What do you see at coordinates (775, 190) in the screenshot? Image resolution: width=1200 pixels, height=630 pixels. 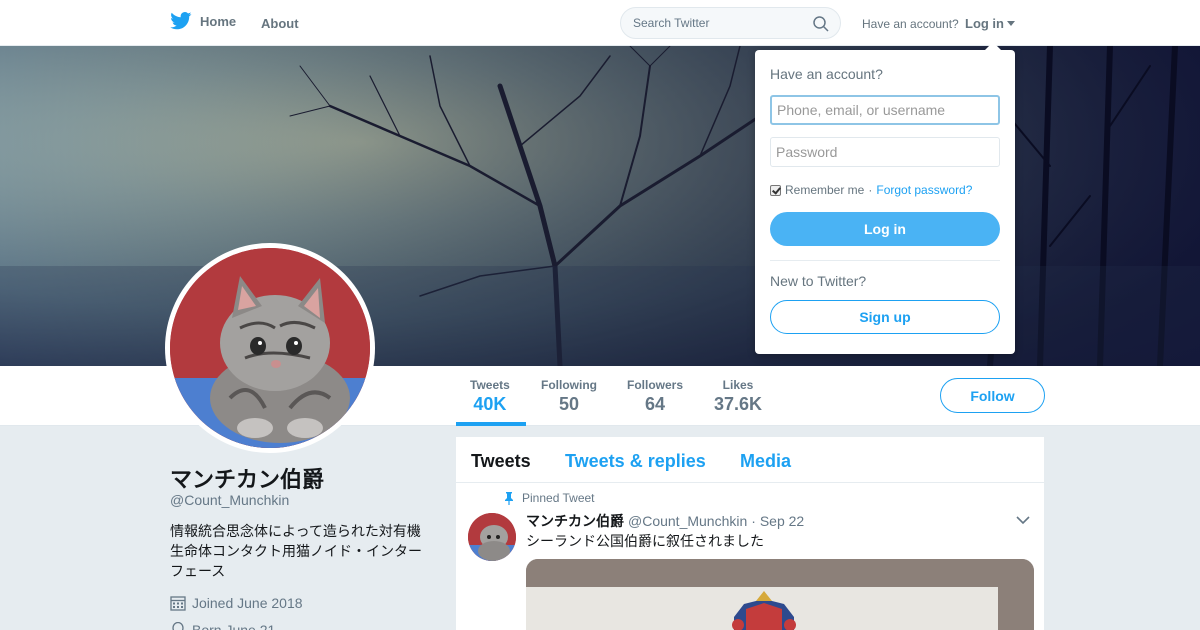 I see `remember-me-checkbox` at bounding box center [775, 190].